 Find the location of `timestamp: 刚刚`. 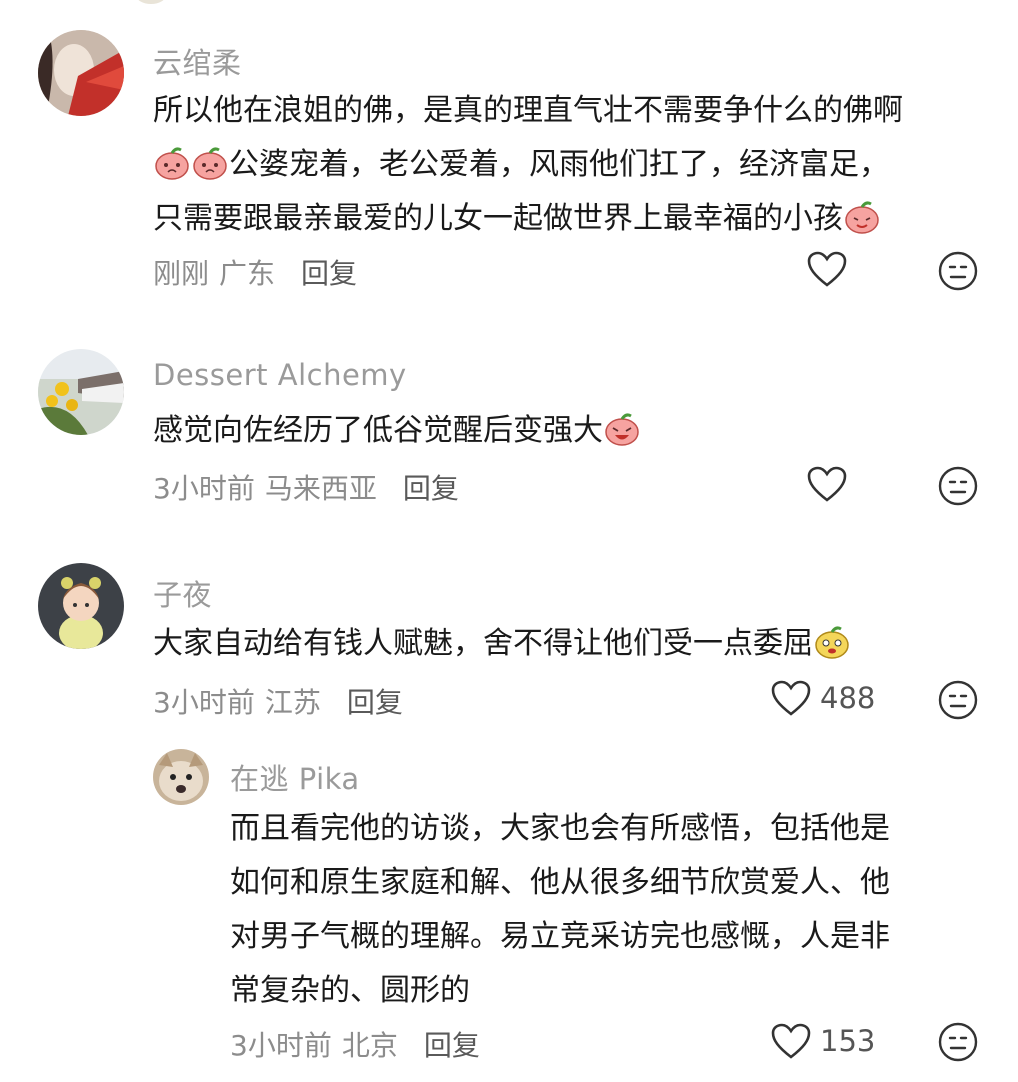

timestamp: 刚刚 is located at coordinates (181, 273).